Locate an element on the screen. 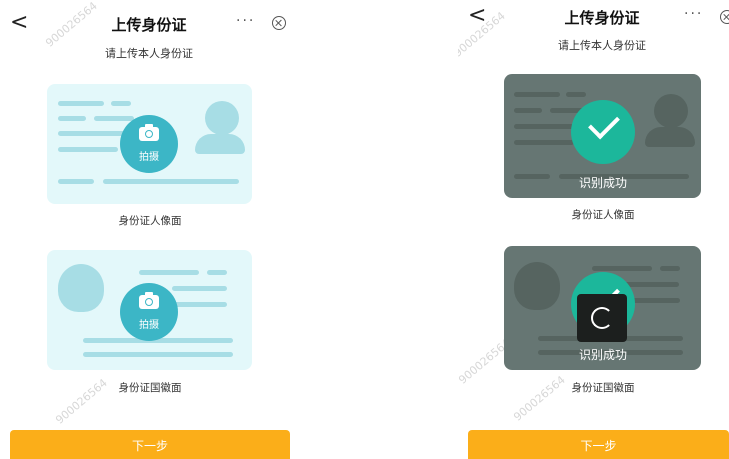 The height and width of the screenshot is (459, 729). id-front-upload-card: 拍摄 is located at coordinates (149, 144).